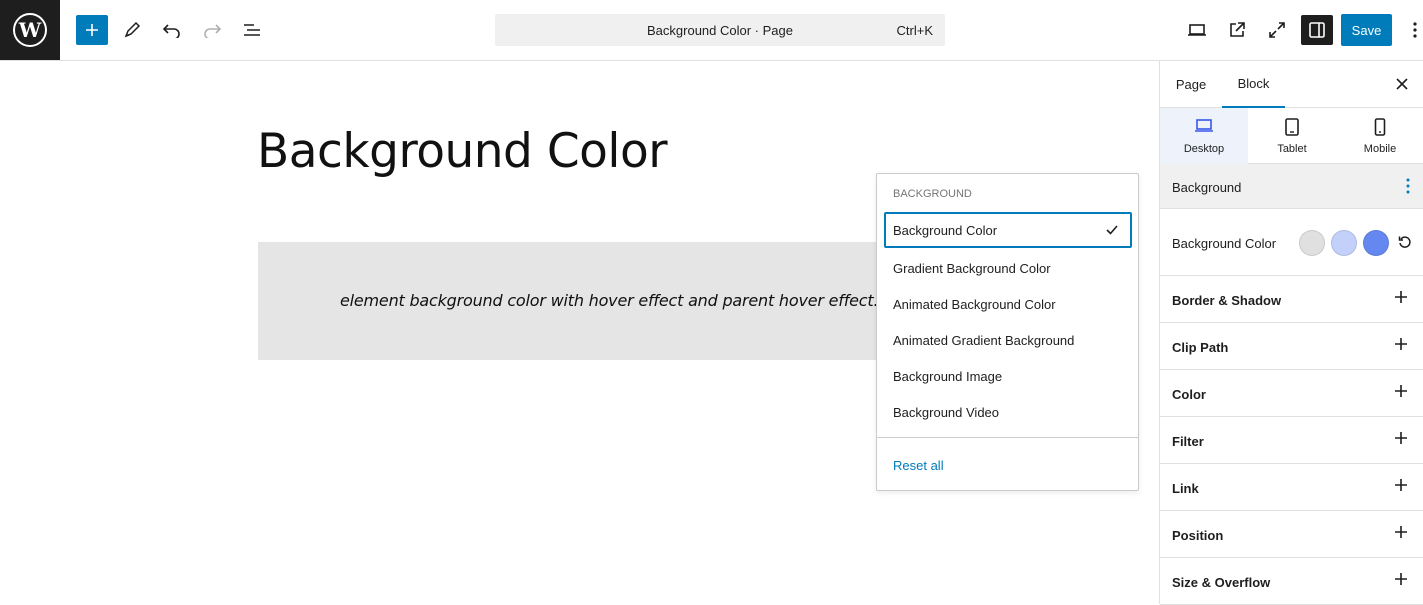  What do you see at coordinates (1405, 244) in the screenshot?
I see `reset-icon` at bounding box center [1405, 244].